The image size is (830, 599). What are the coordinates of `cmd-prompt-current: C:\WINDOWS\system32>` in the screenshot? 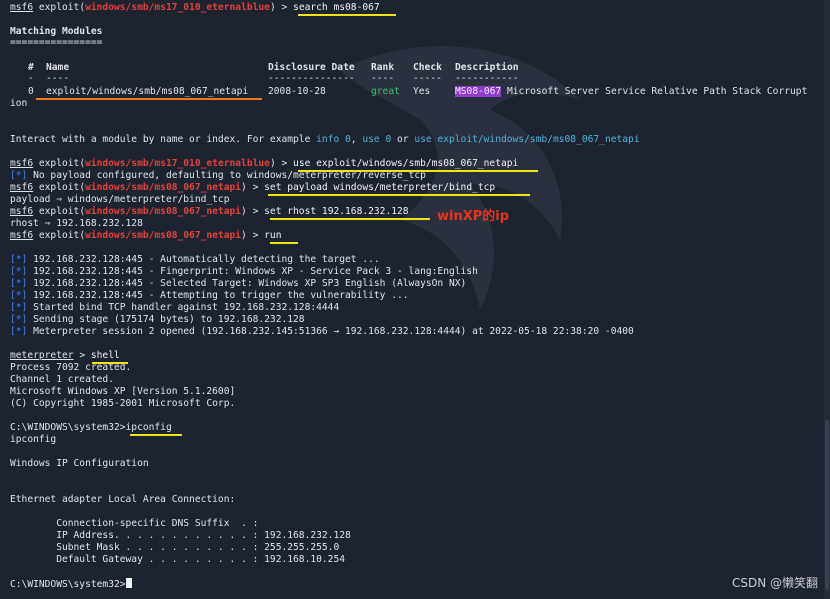 It's located at (71, 584).